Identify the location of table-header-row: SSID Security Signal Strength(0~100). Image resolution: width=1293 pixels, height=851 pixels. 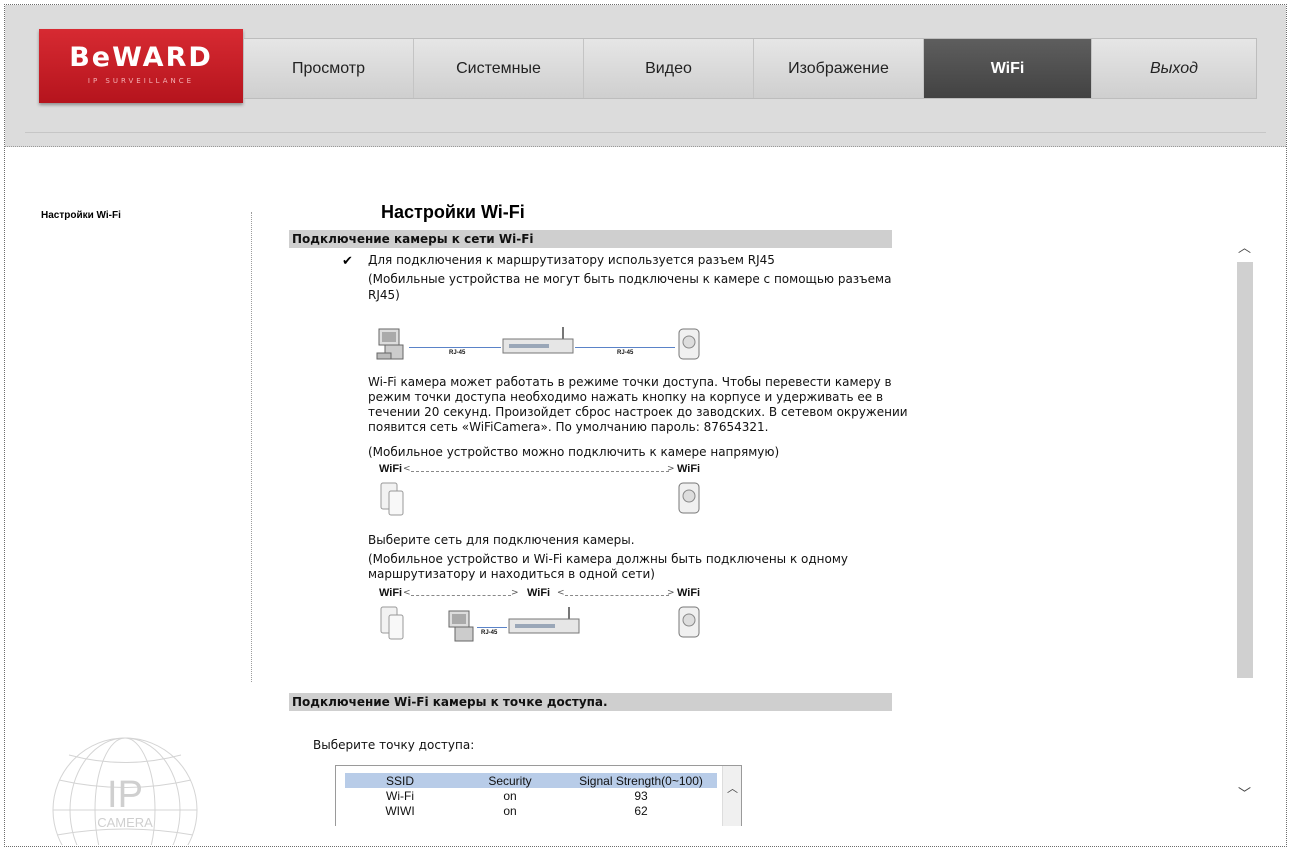
(531, 780).